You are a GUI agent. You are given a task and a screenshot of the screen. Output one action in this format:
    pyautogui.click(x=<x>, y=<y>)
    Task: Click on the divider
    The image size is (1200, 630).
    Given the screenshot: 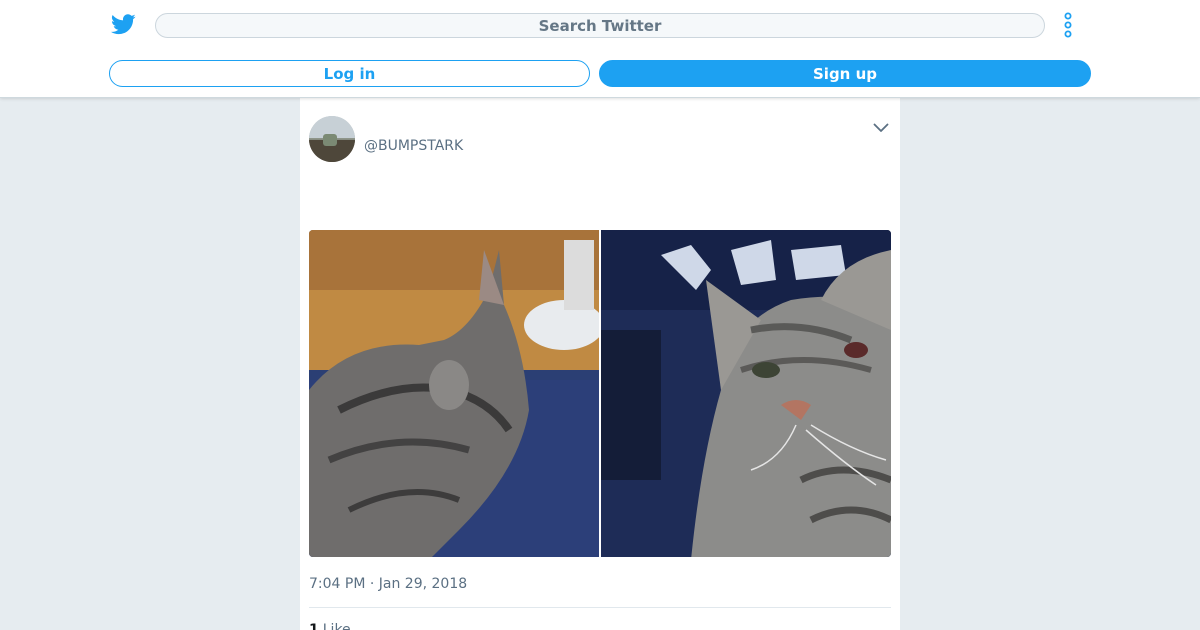 What is the action you would take?
    pyautogui.click(x=600, y=607)
    